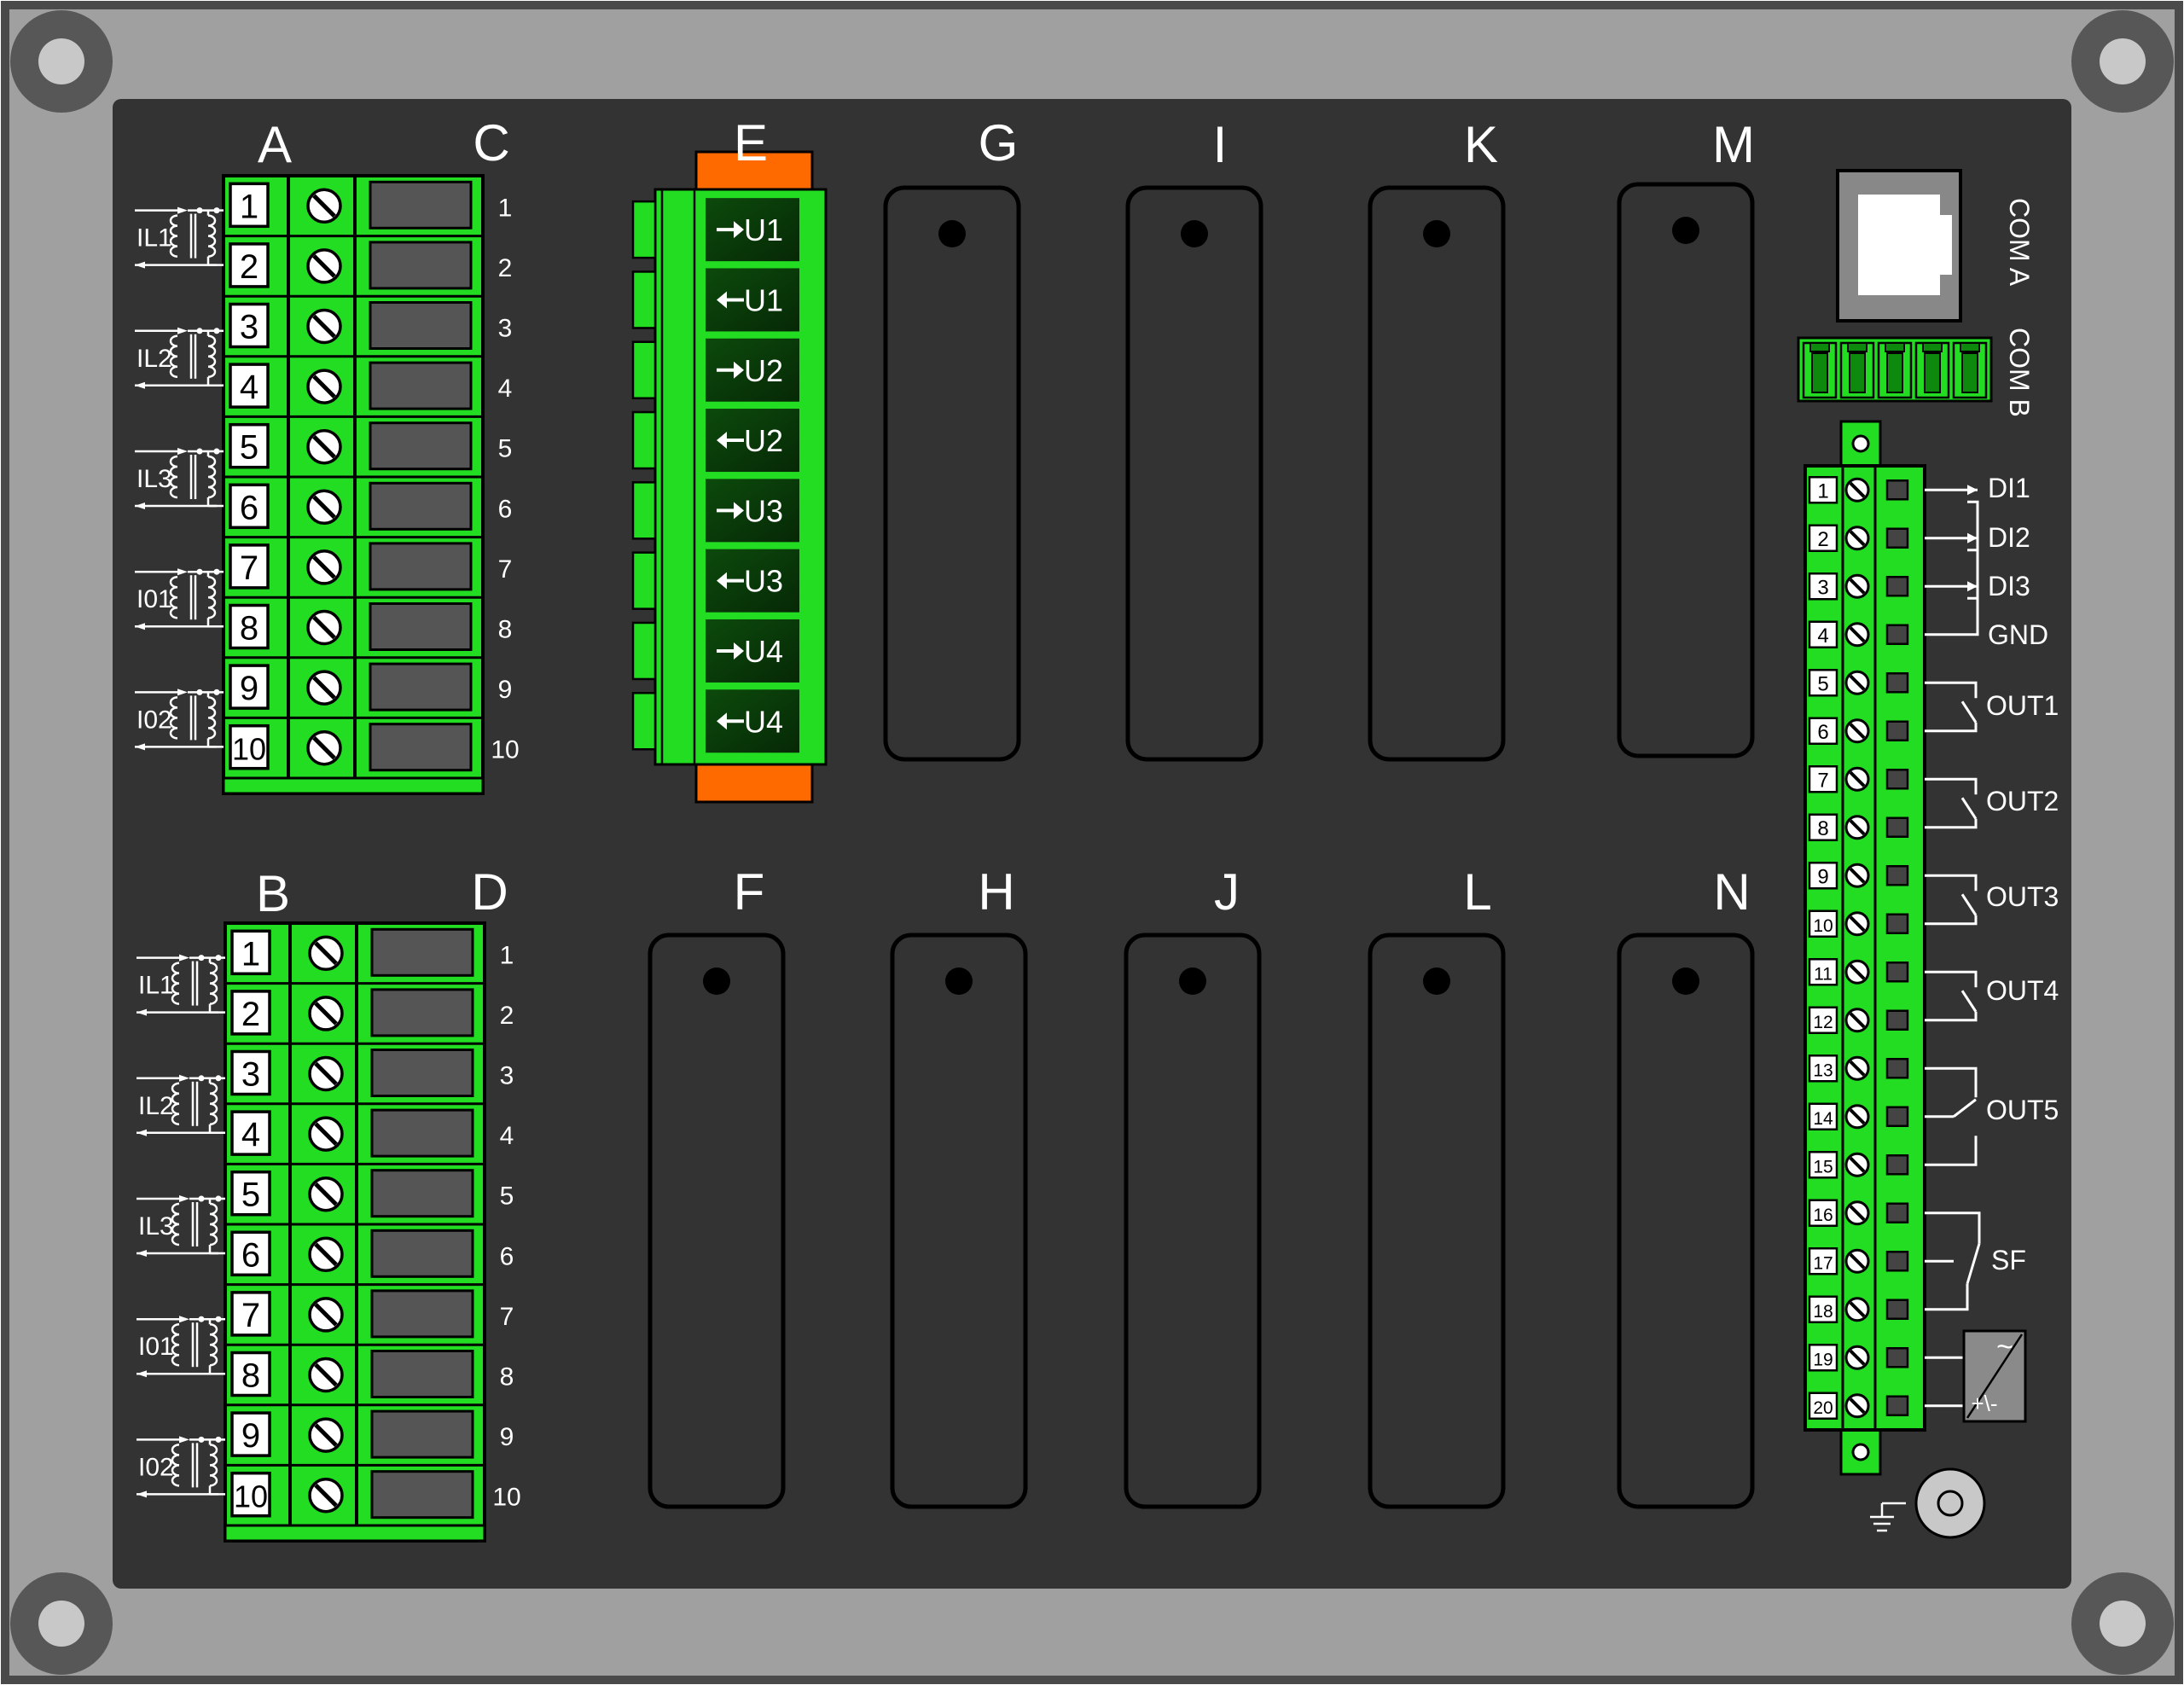  I want to click on terminal-index: 5, so click(506, 449).